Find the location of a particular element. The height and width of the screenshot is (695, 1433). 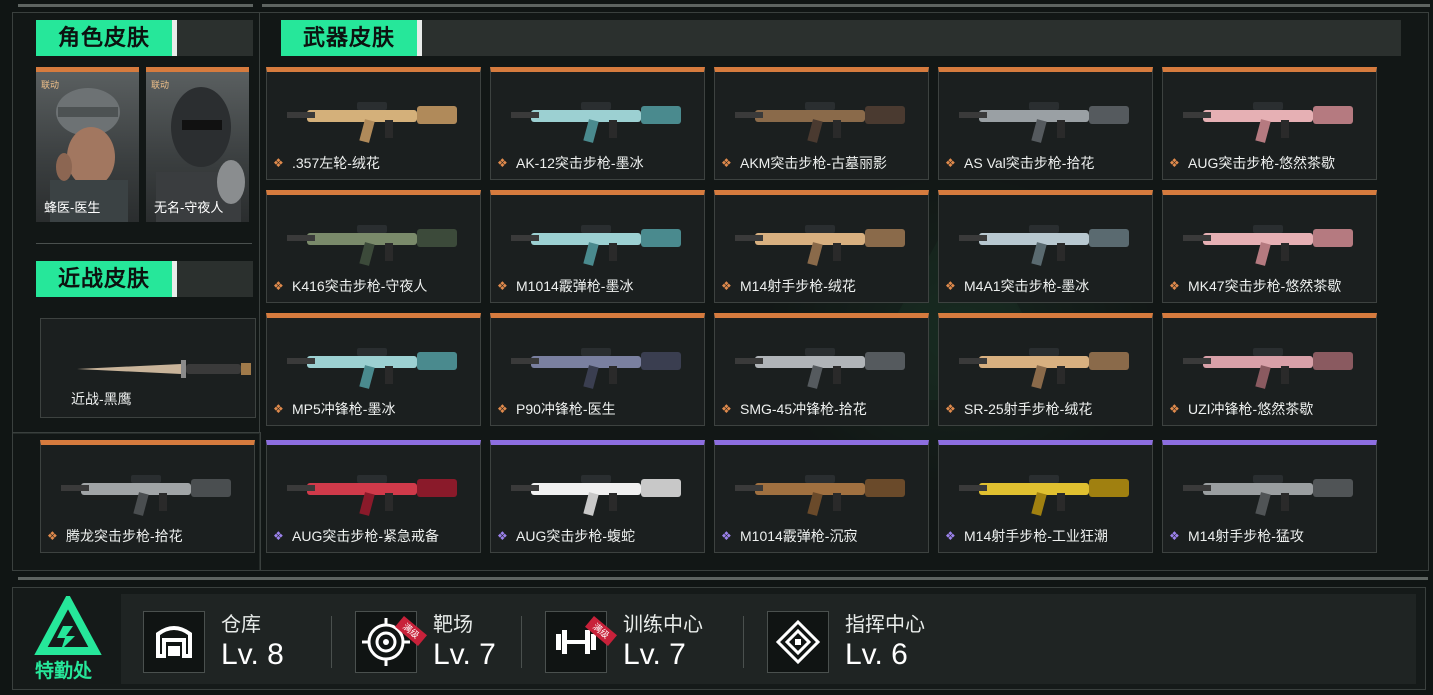

footer-divider is located at coordinates (723, 578).